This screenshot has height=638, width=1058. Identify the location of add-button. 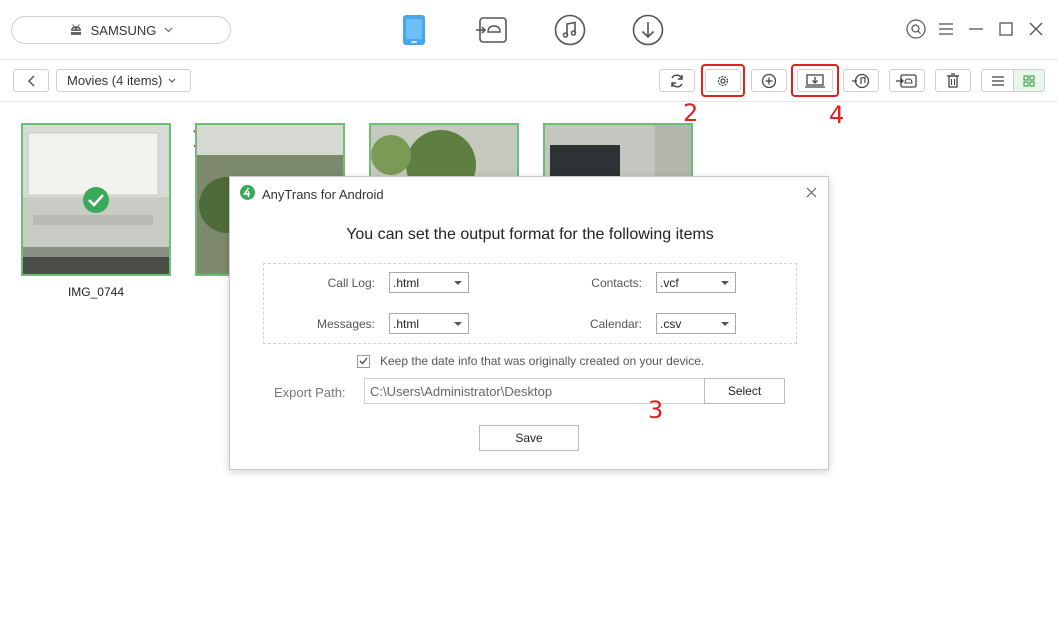
(769, 80).